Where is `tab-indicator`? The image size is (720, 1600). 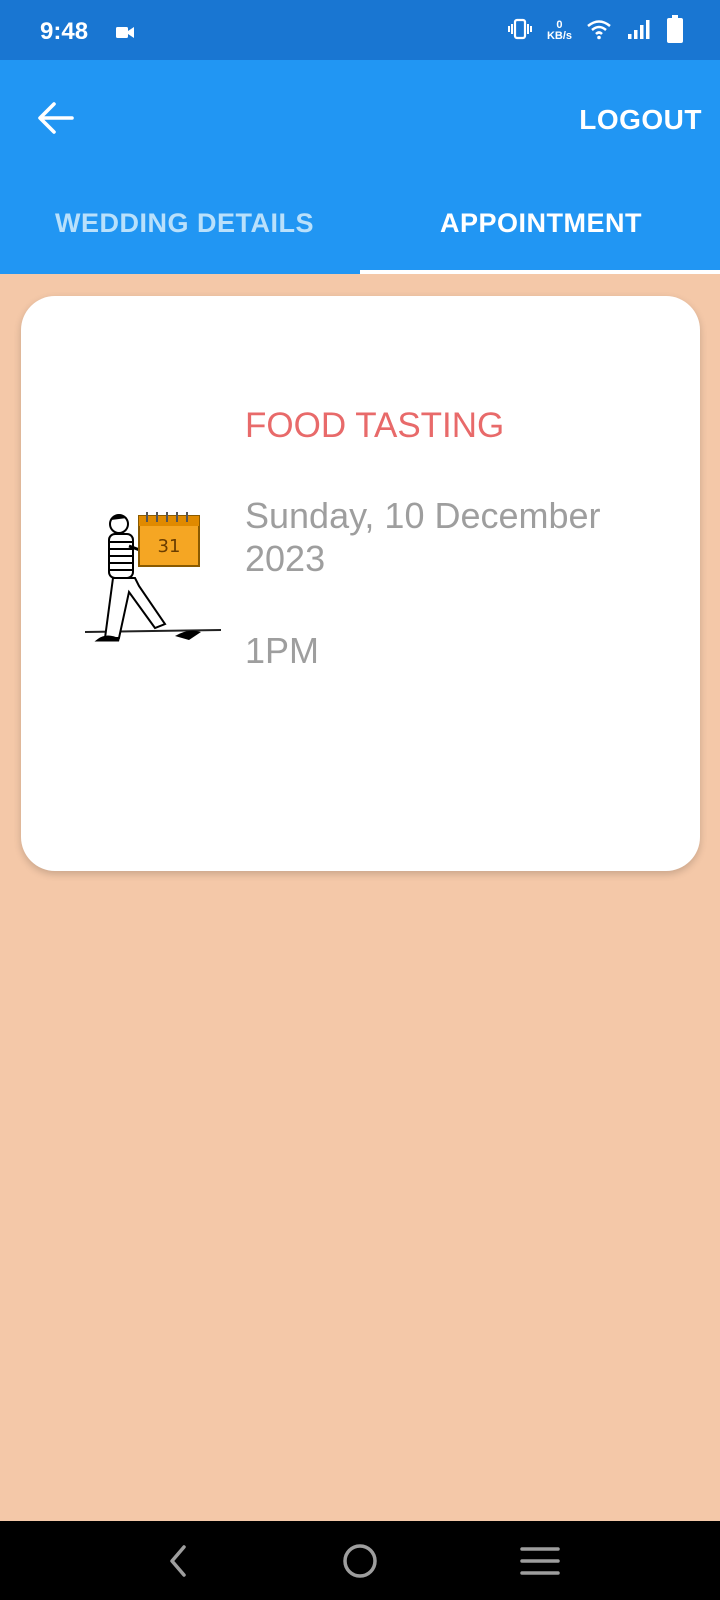 tab-indicator is located at coordinates (540, 272).